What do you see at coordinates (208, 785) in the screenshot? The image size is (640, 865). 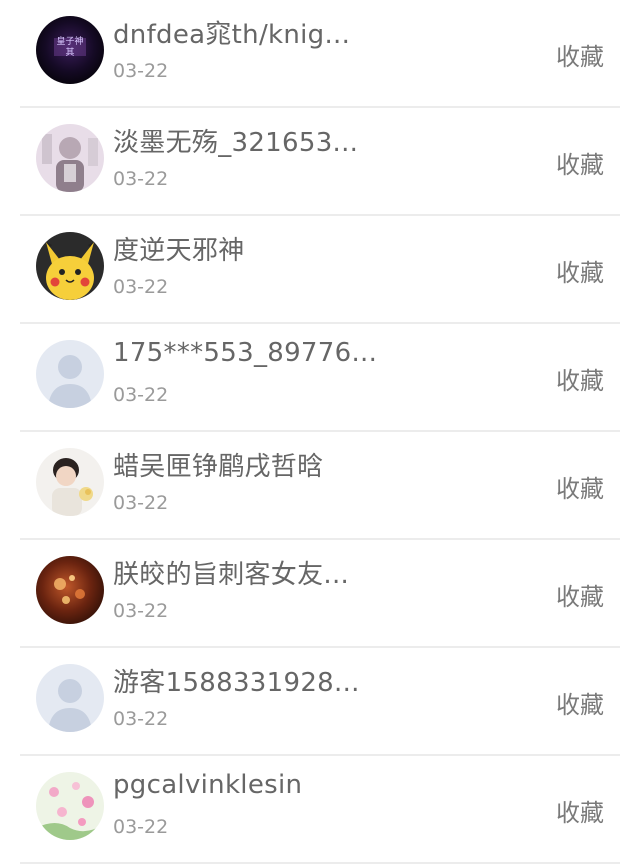 I see `username: pgcalvinklesin` at bounding box center [208, 785].